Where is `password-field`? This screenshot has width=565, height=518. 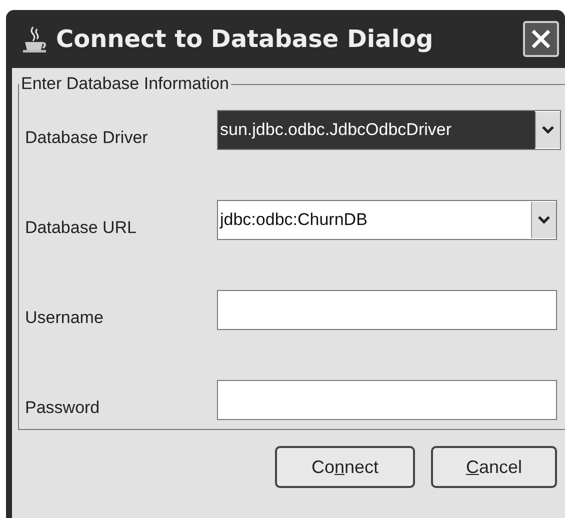 password-field is located at coordinates (387, 400).